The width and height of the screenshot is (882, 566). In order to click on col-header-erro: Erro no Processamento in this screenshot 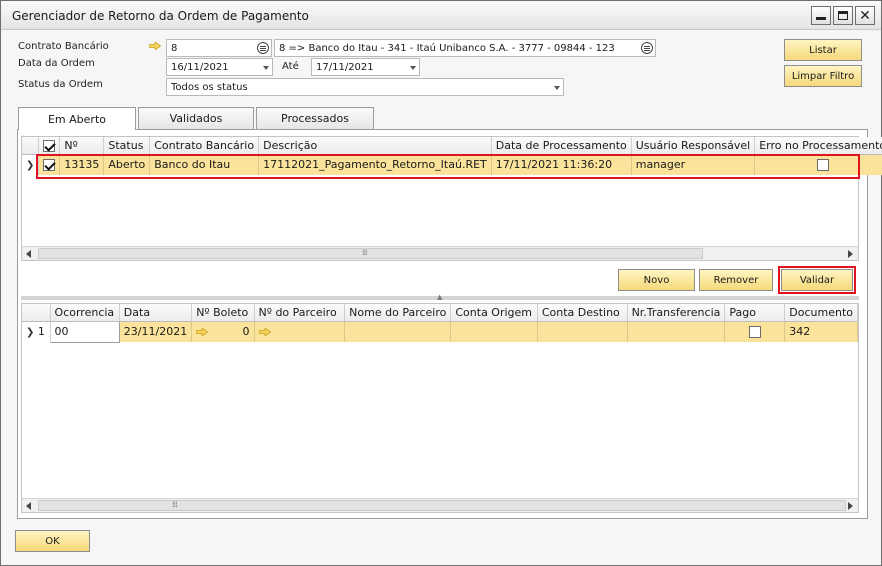, I will do `click(818, 146)`.